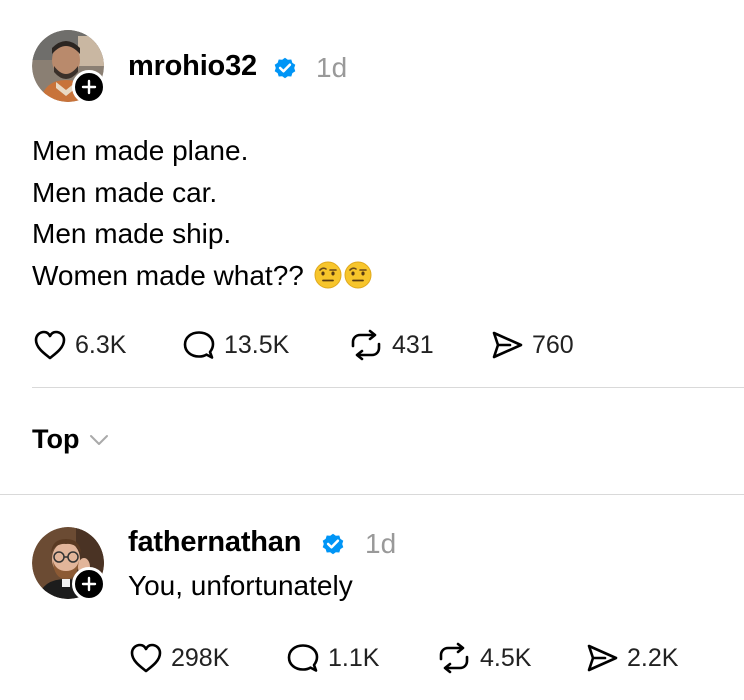  I want to click on post-text-line-with-emoji: Women made what??, so click(202, 276).